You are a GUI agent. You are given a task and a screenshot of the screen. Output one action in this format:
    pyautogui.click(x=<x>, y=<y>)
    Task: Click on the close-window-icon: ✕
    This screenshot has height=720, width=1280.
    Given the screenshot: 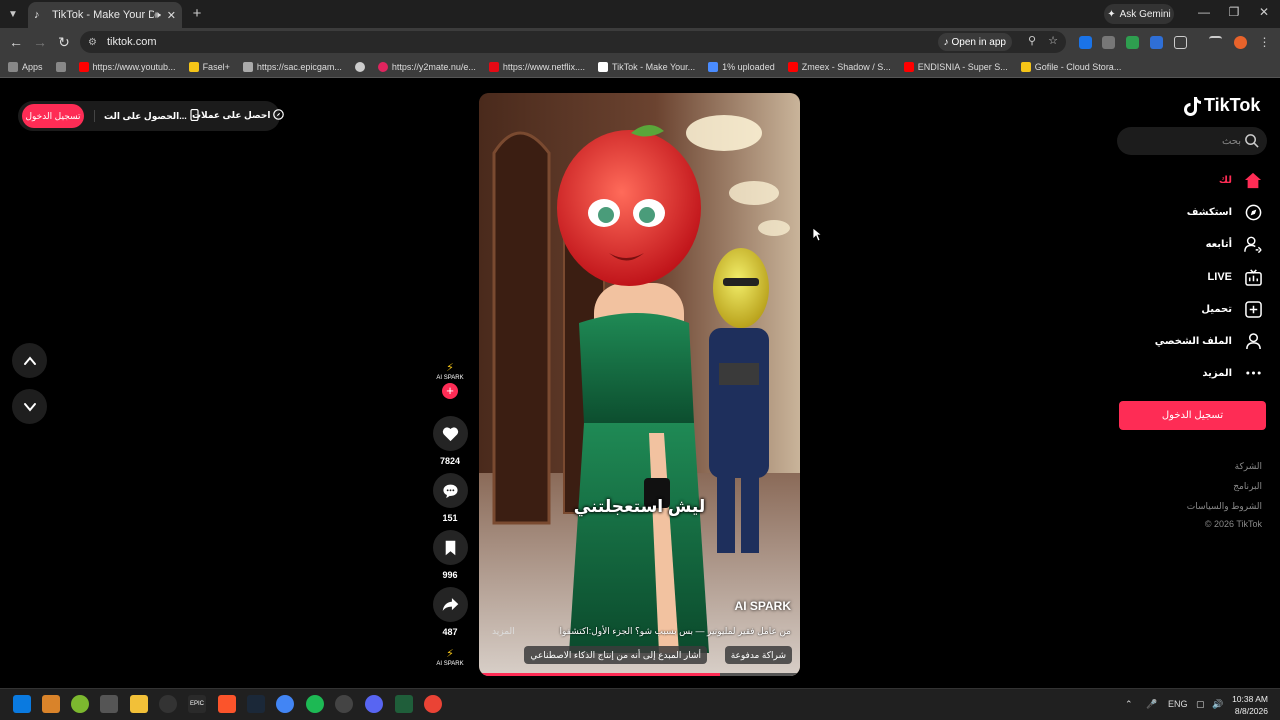 What is the action you would take?
    pyautogui.click(x=1264, y=12)
    